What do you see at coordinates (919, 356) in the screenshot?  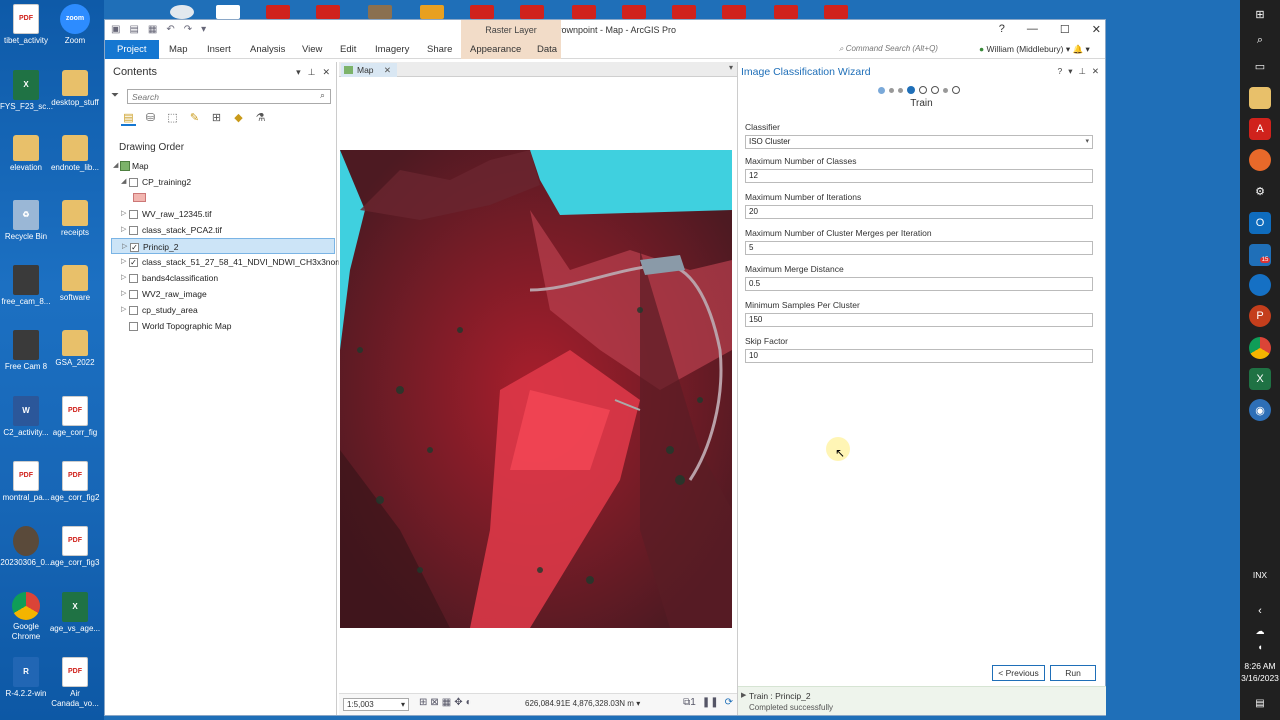 I see `parameter-input: 10` at bounding box center [919, 356].